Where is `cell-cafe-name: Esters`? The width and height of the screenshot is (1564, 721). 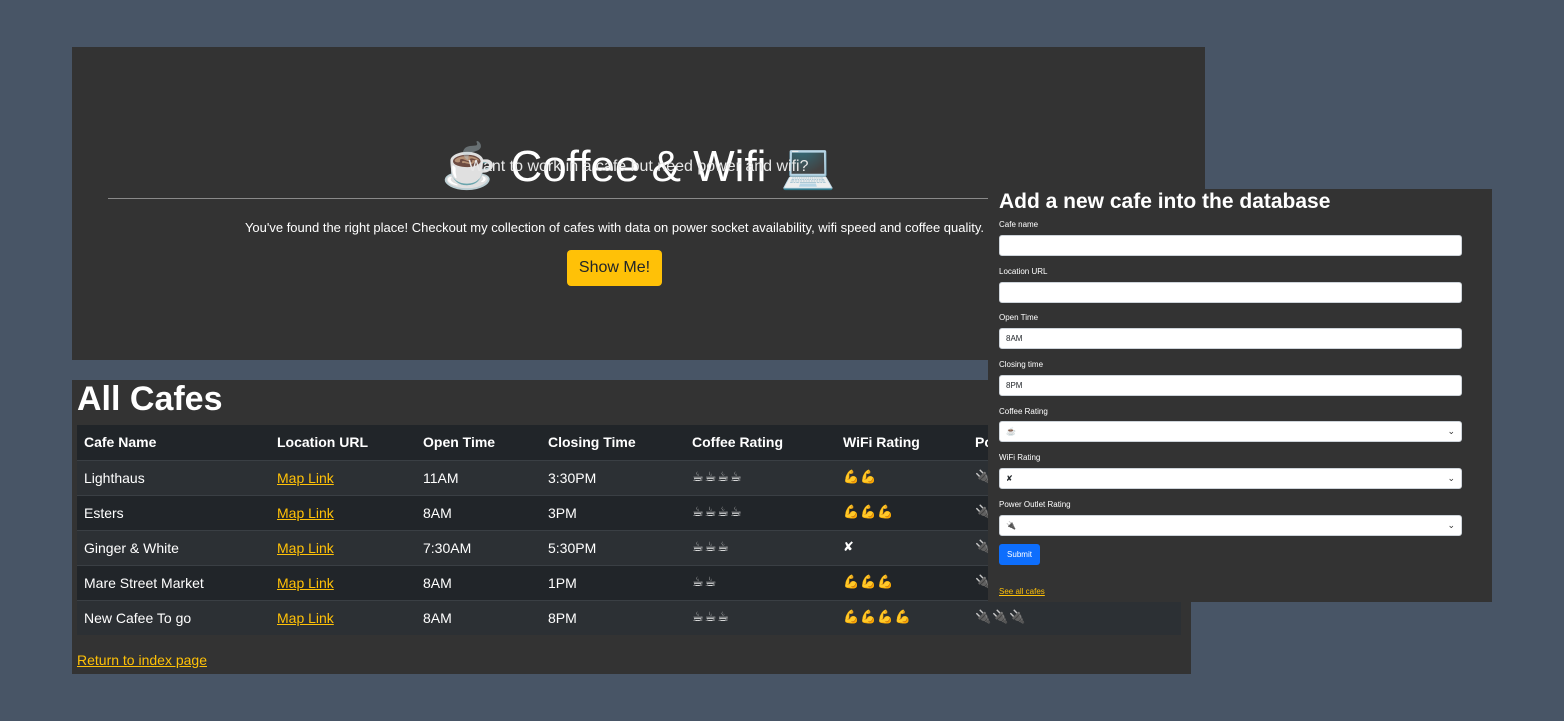 cell-cafe-name: Esters is located at coordinates (173, 512).